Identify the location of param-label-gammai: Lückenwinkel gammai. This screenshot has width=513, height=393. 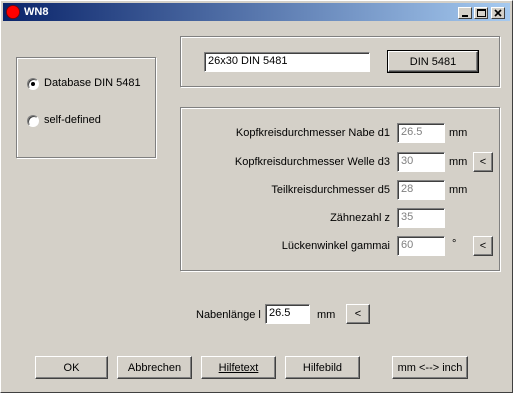
(335, 246).